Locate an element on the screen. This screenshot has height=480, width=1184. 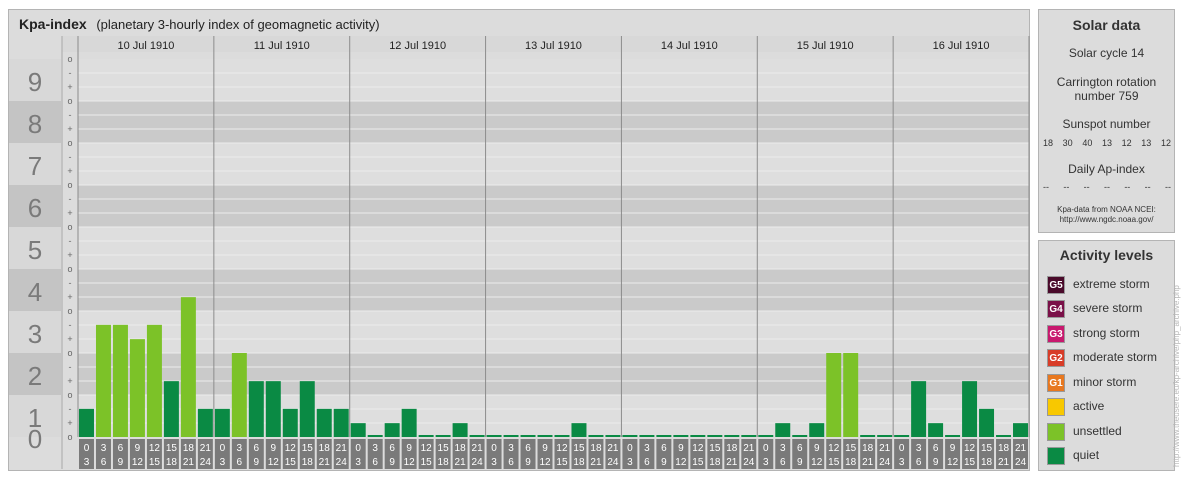
y-tick-label: 4 is located at coordinates (35, 292).